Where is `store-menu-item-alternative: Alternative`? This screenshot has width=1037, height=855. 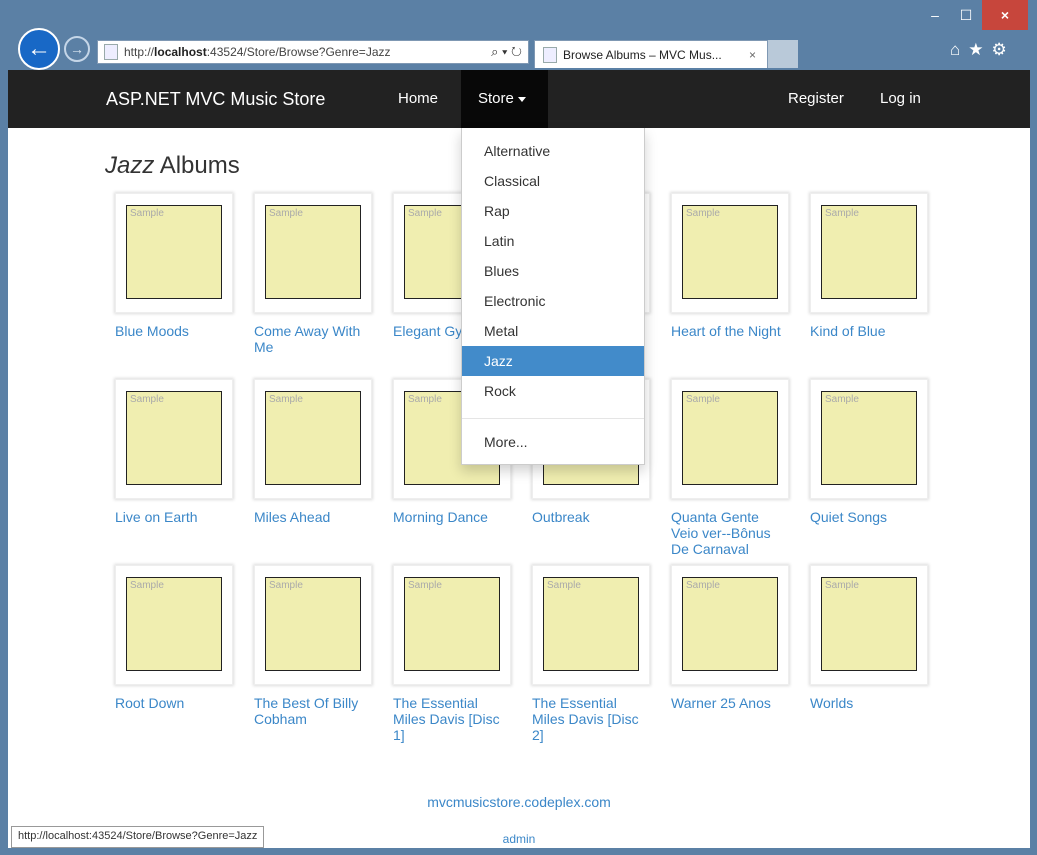 store-menu-item-alternative: Alternative is located at coordinates (553, 151).